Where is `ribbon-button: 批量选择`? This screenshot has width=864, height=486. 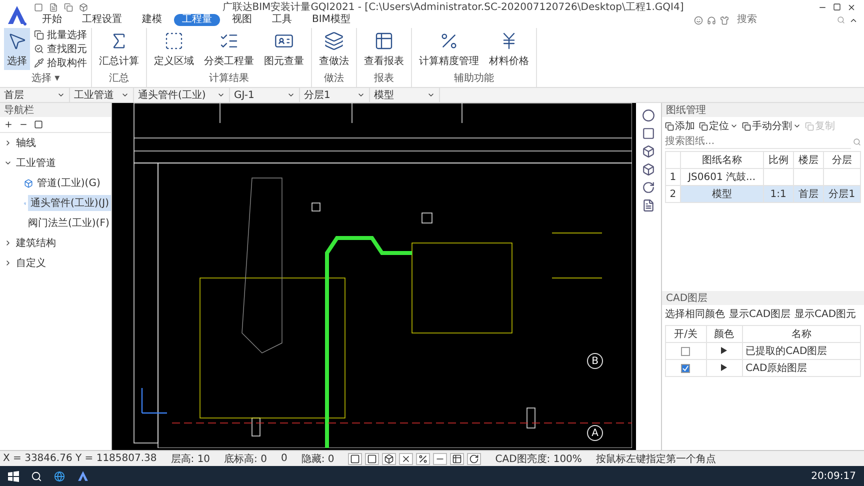 ribbon-button: 批量选择 is located at coordinates (60, 35).